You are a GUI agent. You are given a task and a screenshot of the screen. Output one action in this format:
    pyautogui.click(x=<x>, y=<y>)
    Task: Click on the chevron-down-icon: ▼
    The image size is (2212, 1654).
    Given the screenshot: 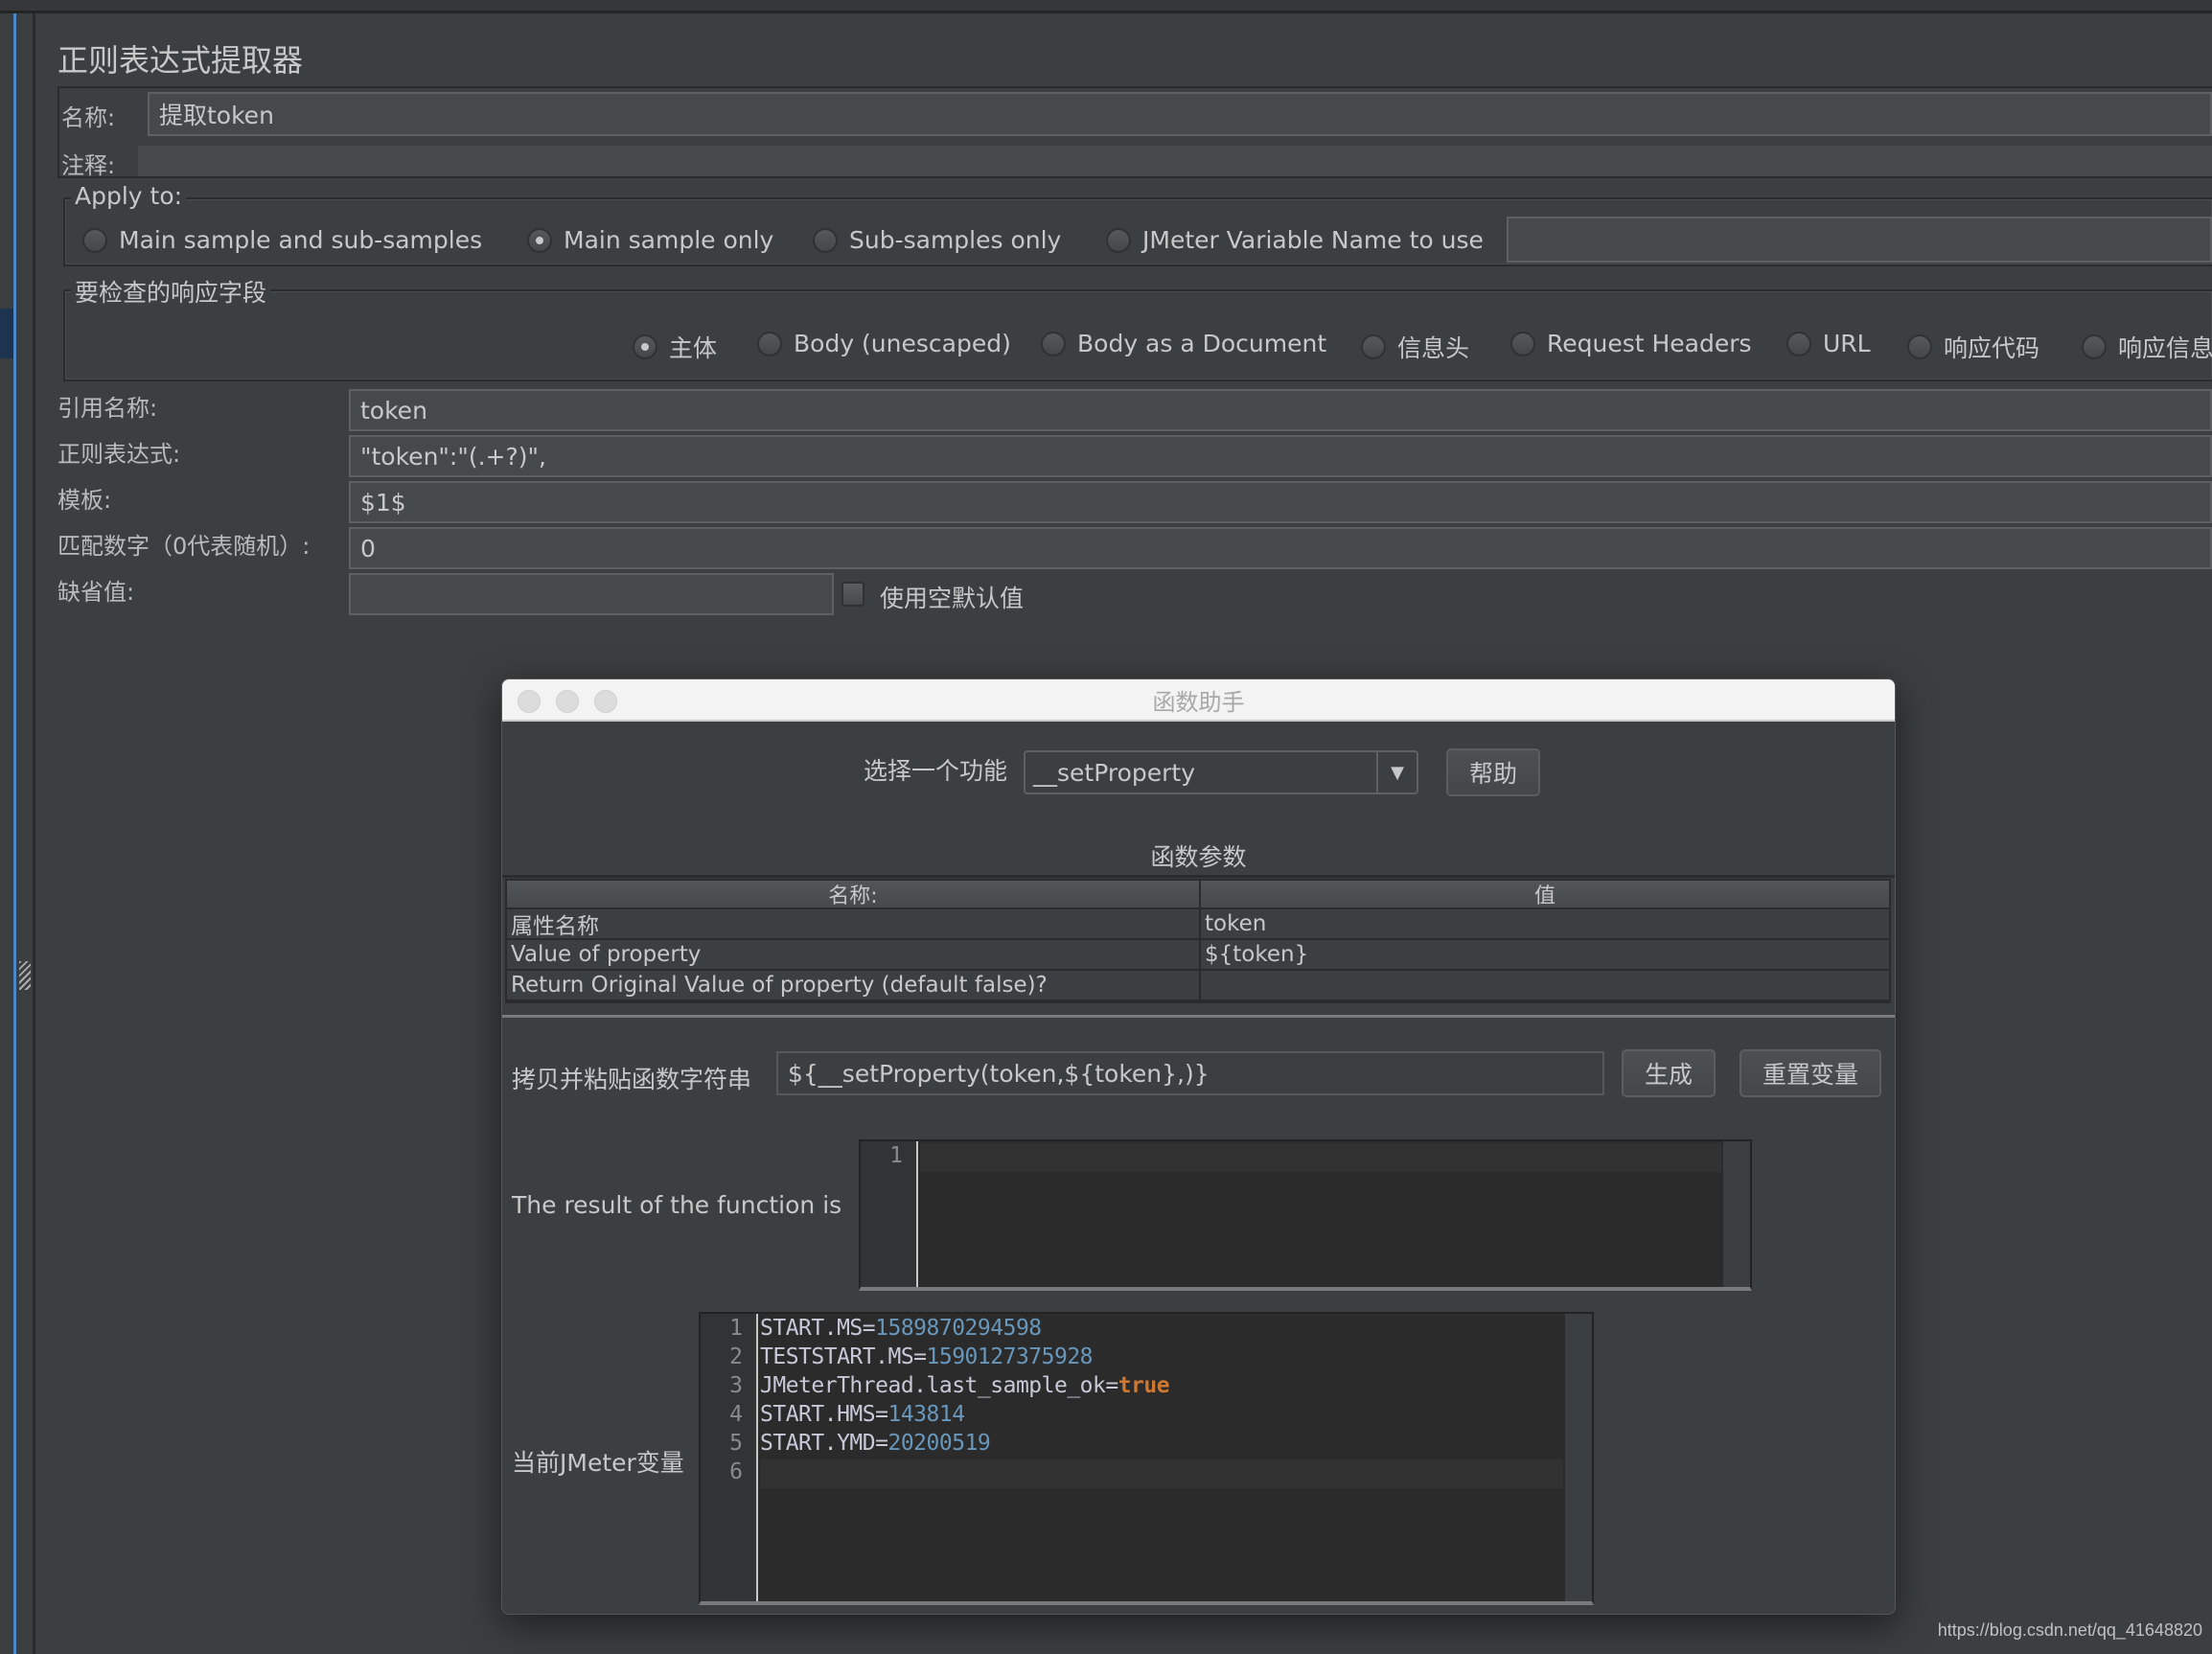 What is the action you would take?
    pyautogui.click(x=1397, y=772)
    